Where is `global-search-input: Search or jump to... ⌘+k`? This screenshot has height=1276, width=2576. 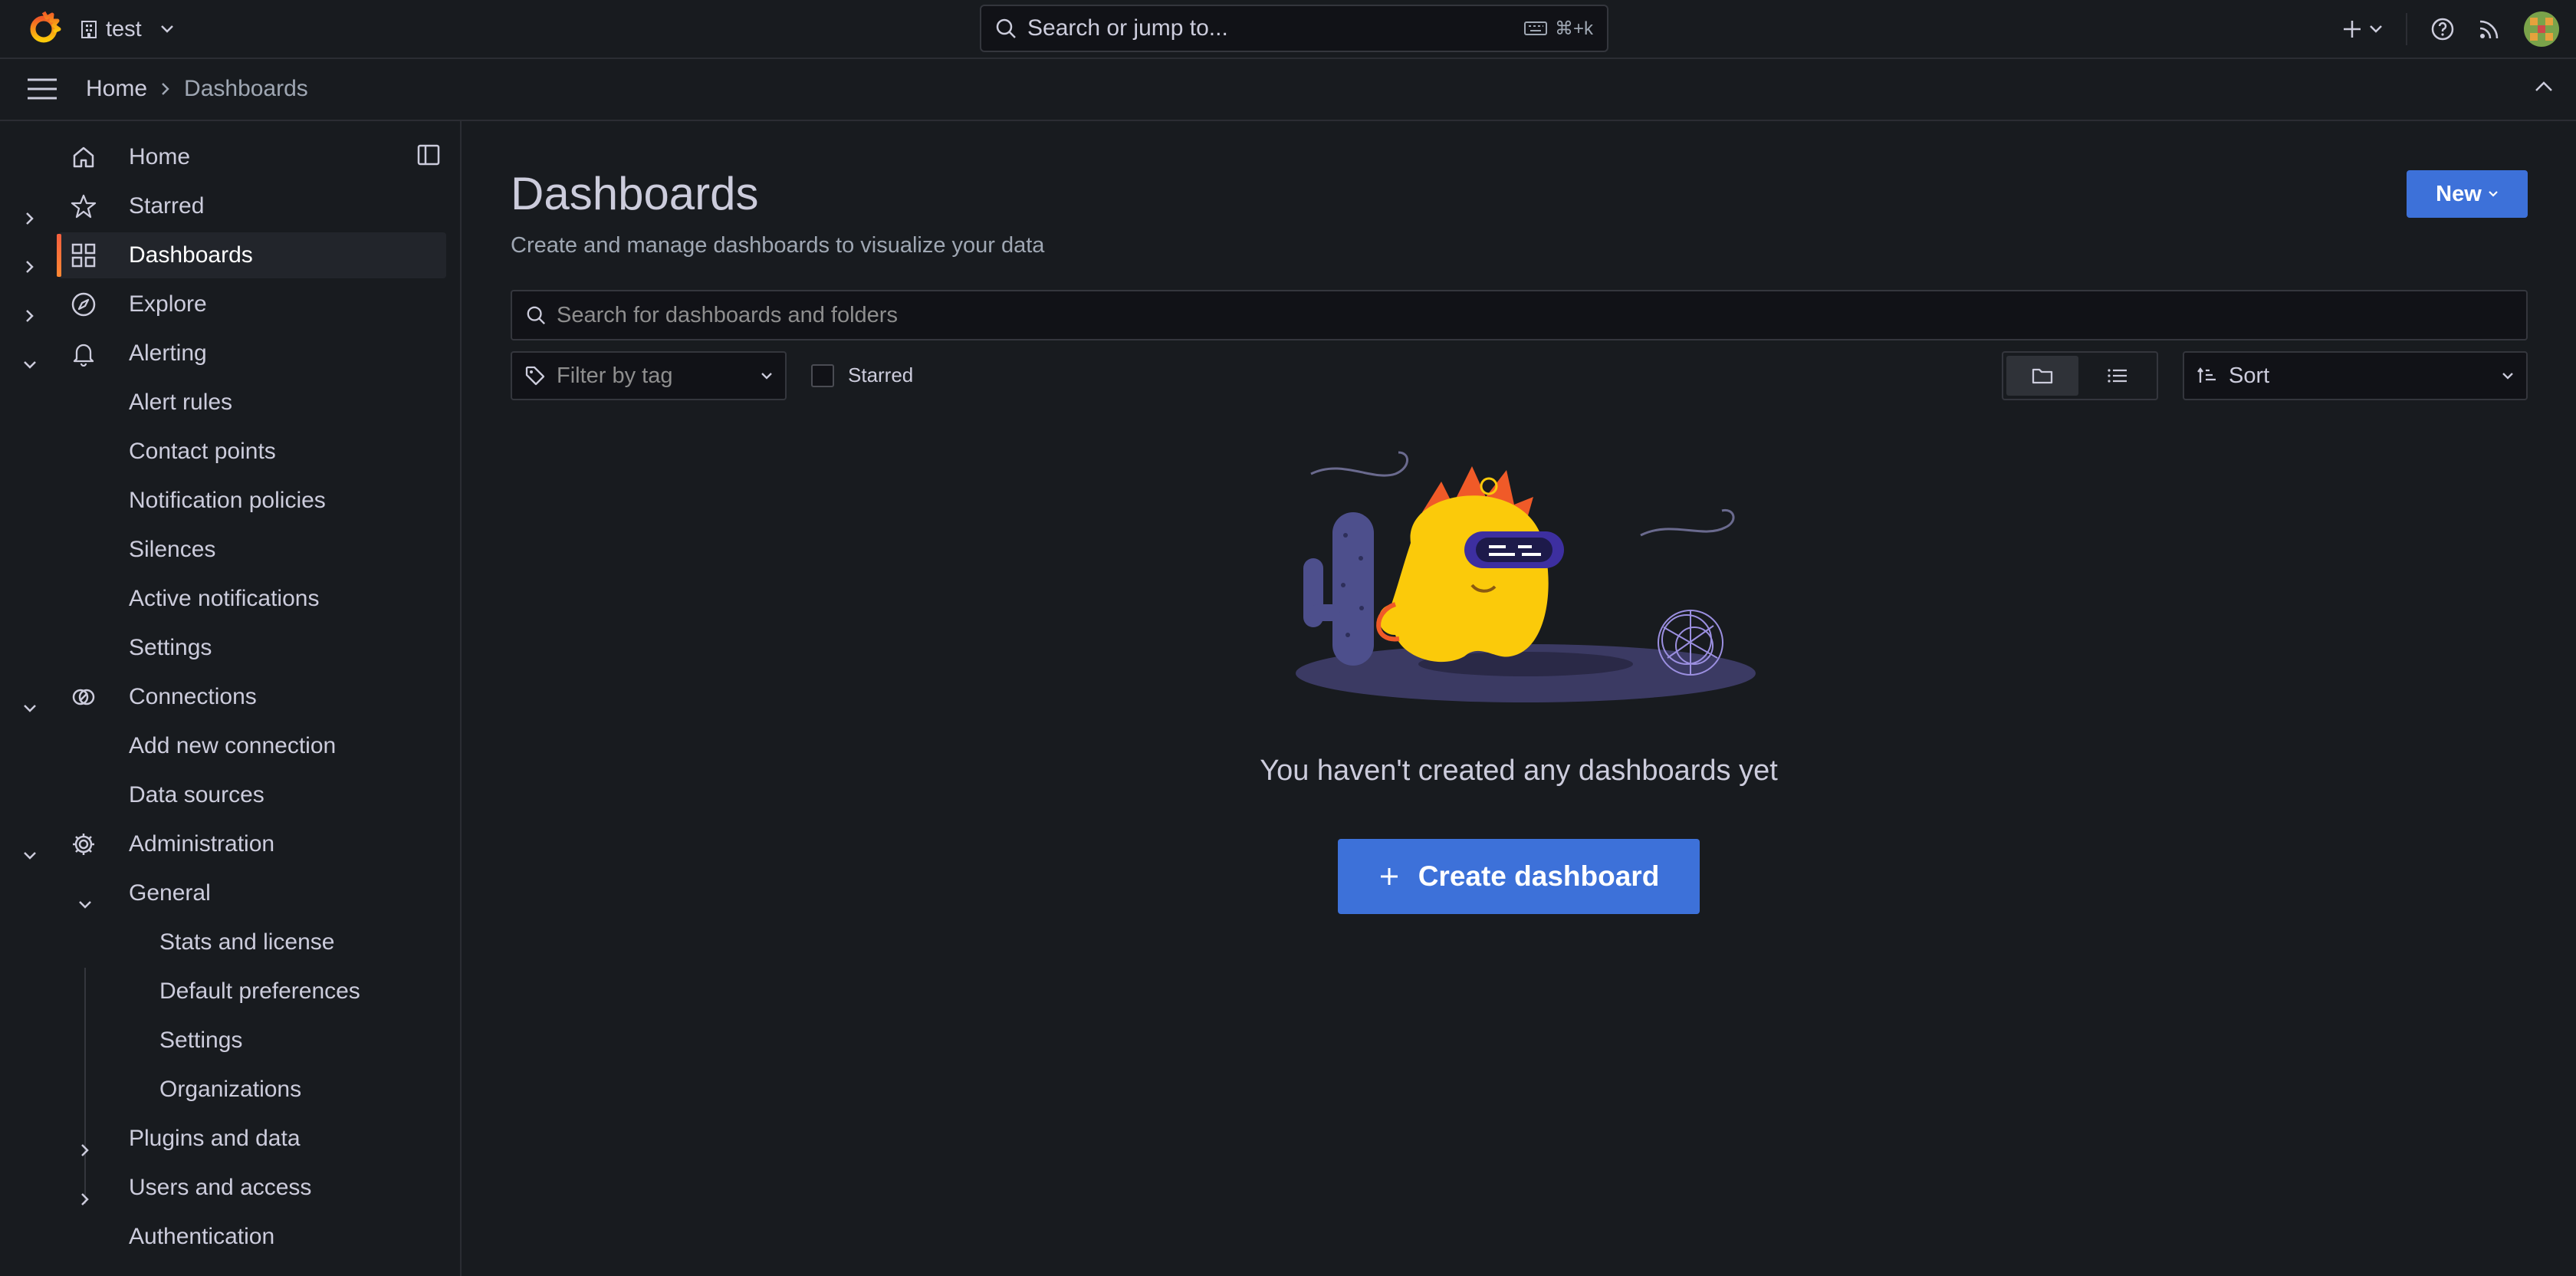 global-search-input: Search or jump to... ⌘+k is located at coordinates (1294, 29).